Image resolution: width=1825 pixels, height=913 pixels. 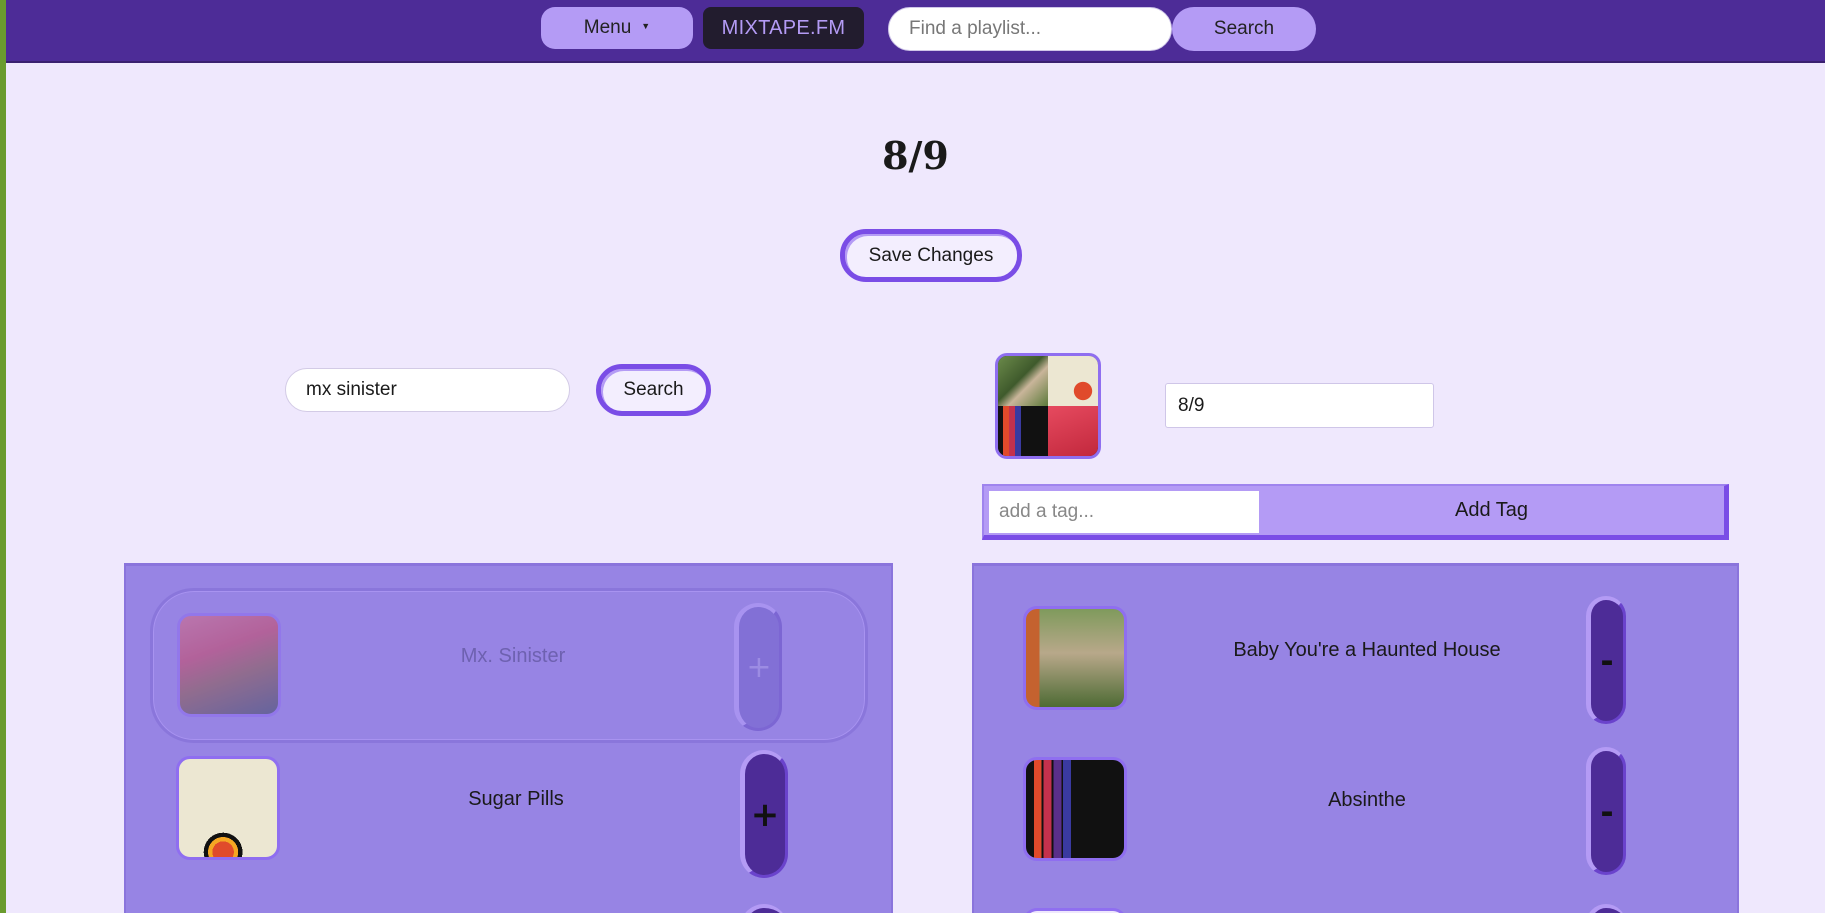 What do you see at coordinates (516, 799) in the screenshot?
I see `song-title: Sugar Pills` at bounding box center [516, 799].